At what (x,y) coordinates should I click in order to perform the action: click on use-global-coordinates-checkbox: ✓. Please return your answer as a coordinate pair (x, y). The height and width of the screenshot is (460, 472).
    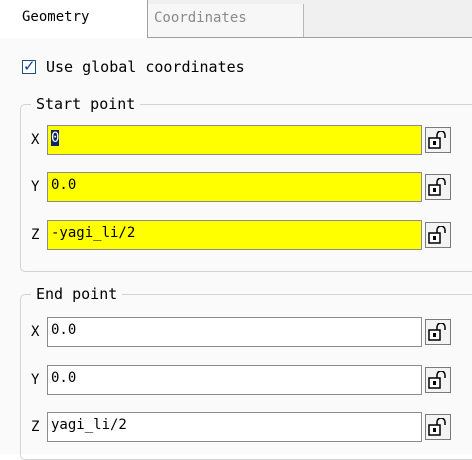
    Looking at the image, I should click on (29, 66).